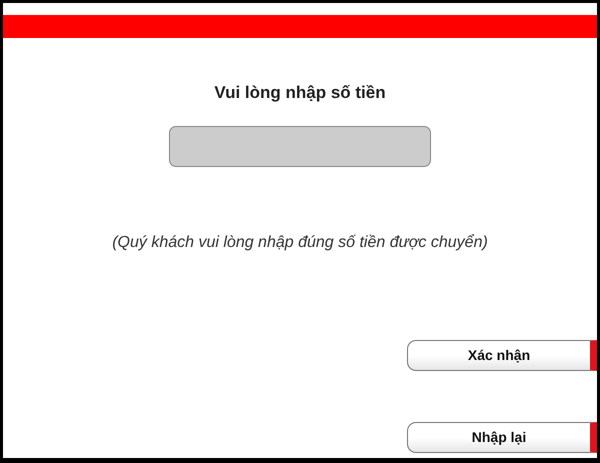 The height and width of the screenshot is (463, 600). Describe the element at coordinates (300, 146) in the screenshot. I see `amount-input-field` at that location.